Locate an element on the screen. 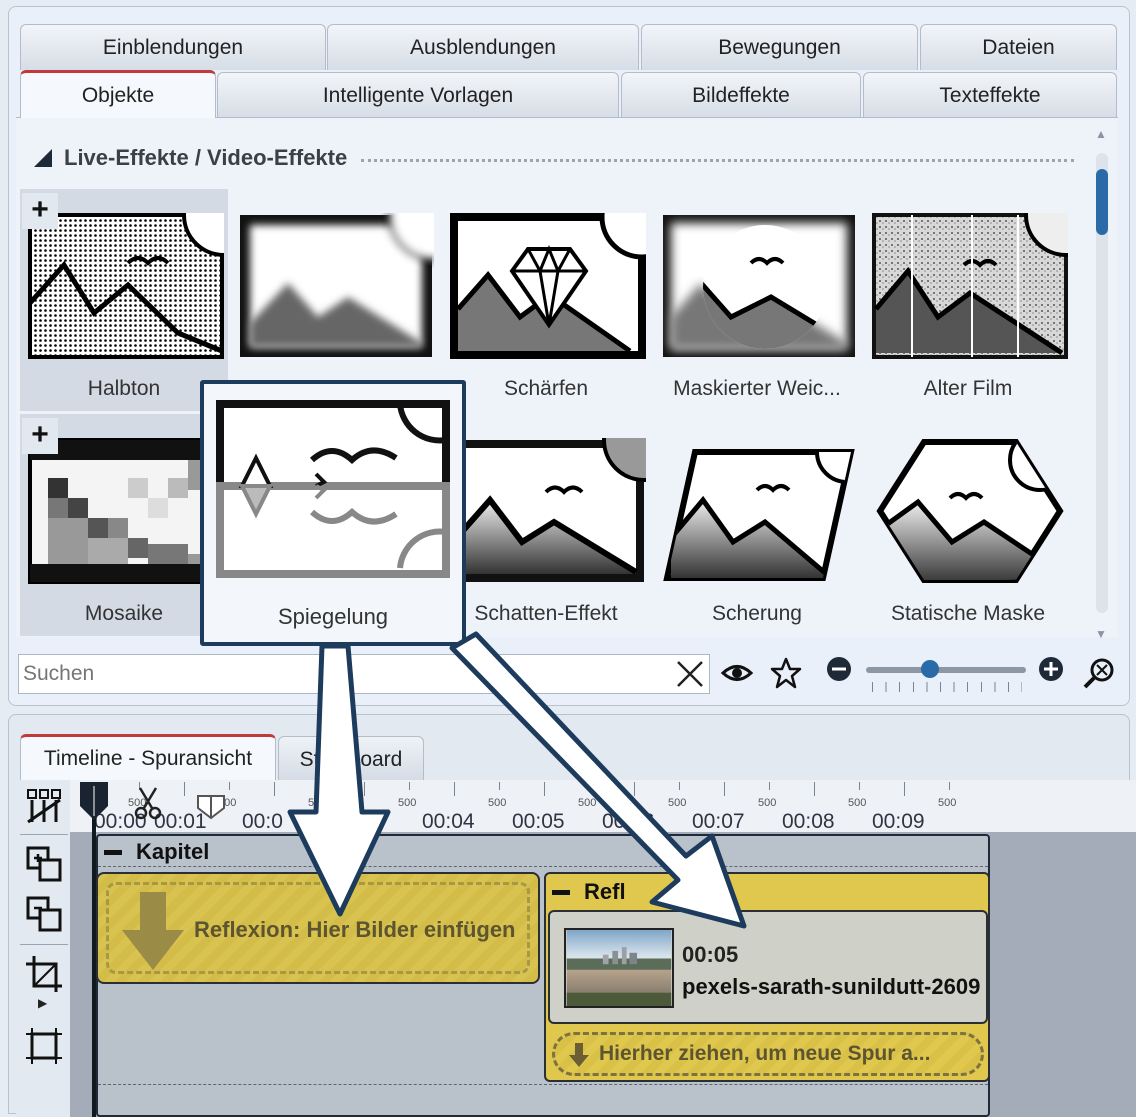 This screenshot has height=1117, width=1136. effect-label: Scherung is located at coordinates (757, 613).